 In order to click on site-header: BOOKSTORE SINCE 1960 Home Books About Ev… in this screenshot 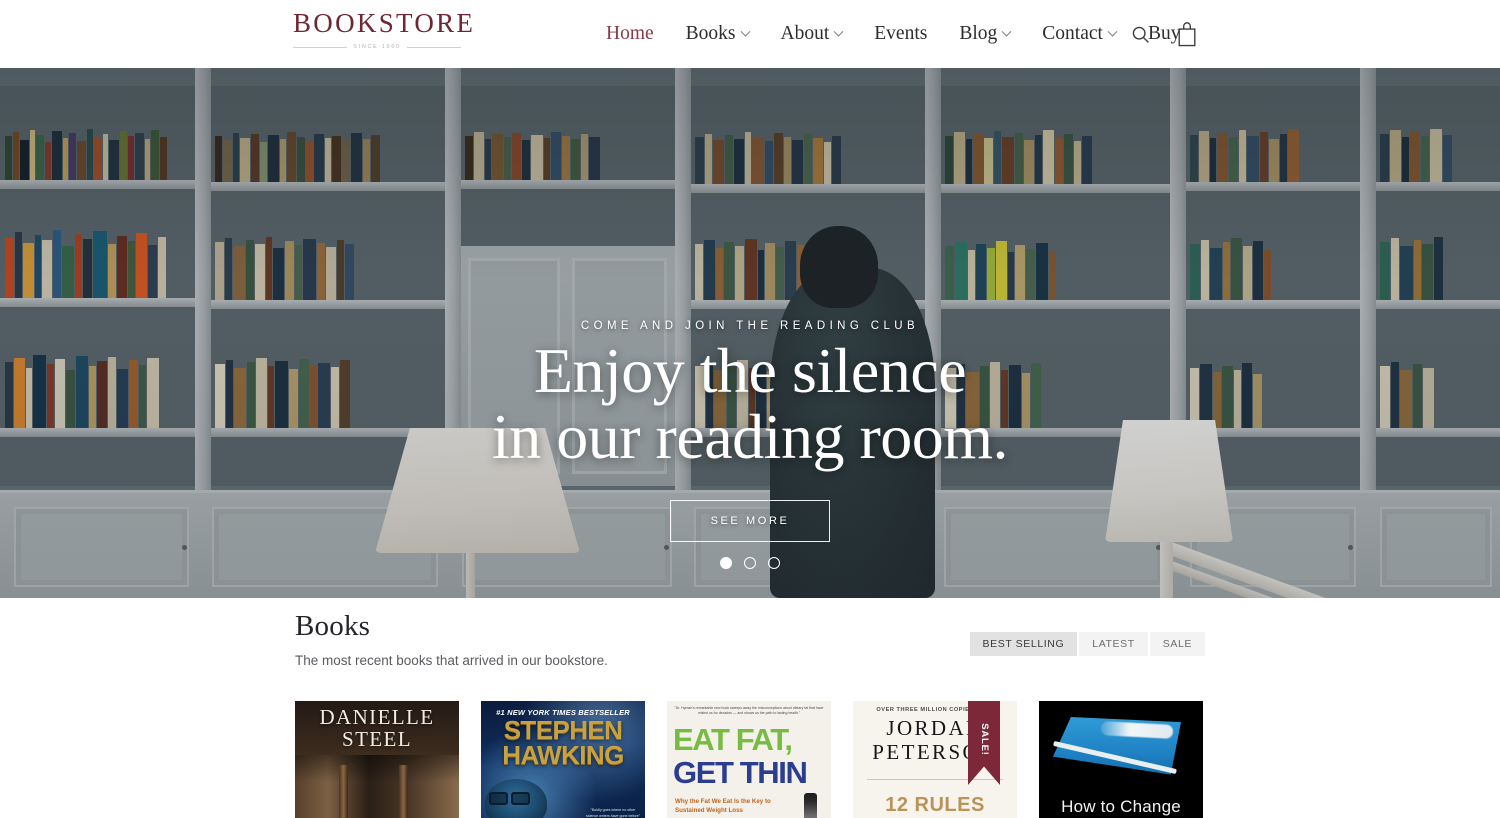, I will do `click(750, 34)`.